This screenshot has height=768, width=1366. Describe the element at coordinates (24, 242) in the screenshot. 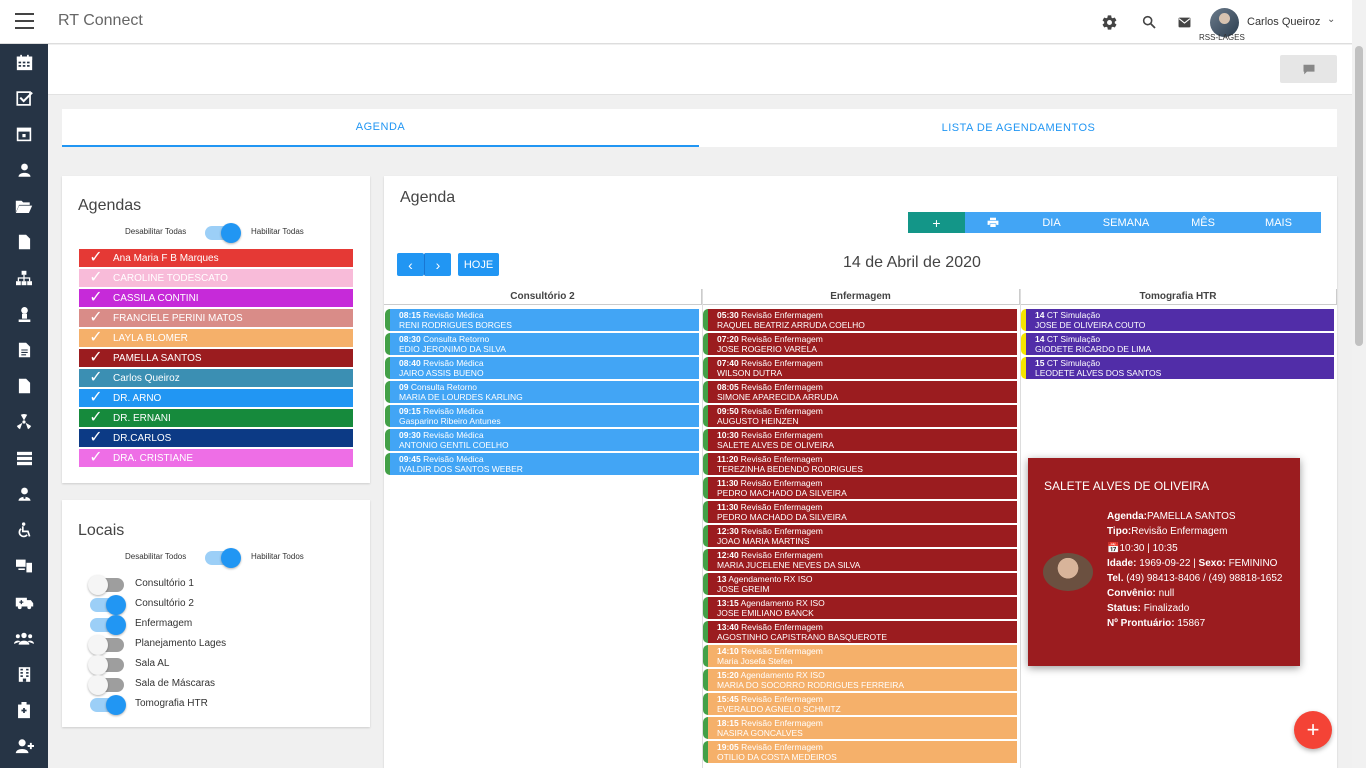

I see `file-icon` at that location.